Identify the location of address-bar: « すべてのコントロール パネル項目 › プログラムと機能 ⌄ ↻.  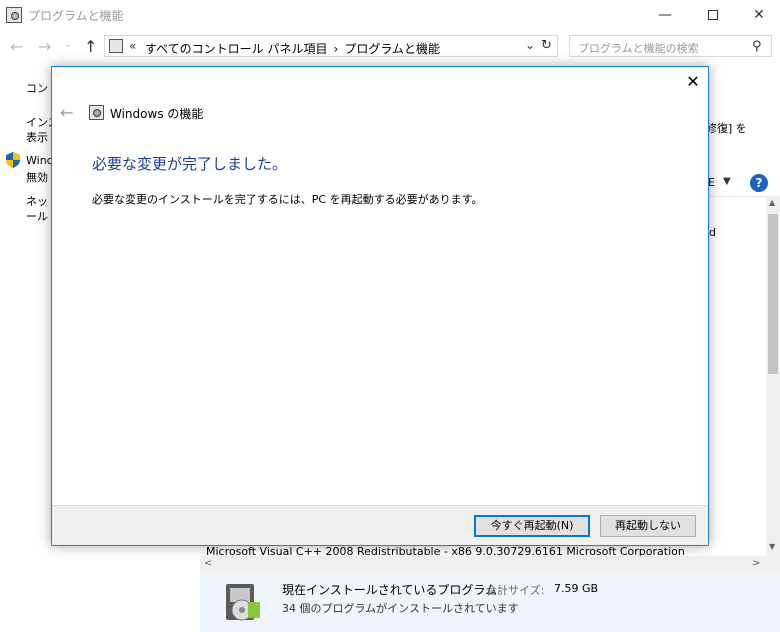
(331, 46).